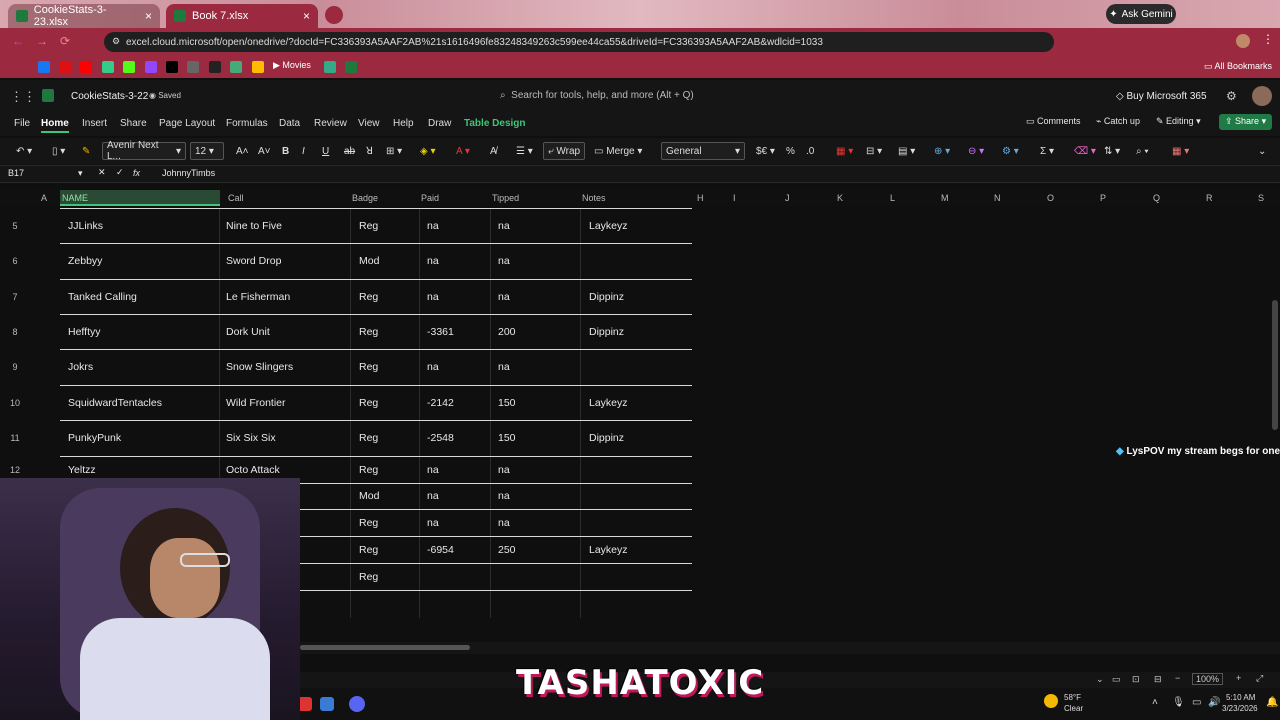 Image resolution: width=1280 pixels, height=720 pixels. What do you see at coordinates (1118, 121) in the screenshot?
I see `catch-up-button: ⌁ Catch up` at bounding box center [1118, 121].